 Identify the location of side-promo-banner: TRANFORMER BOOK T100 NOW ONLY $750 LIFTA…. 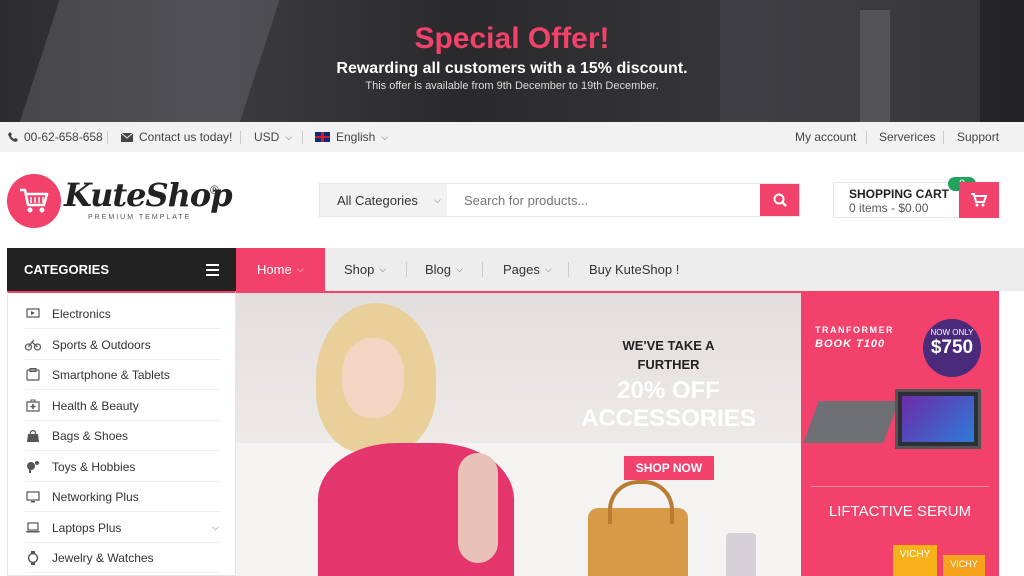
(900, 433).